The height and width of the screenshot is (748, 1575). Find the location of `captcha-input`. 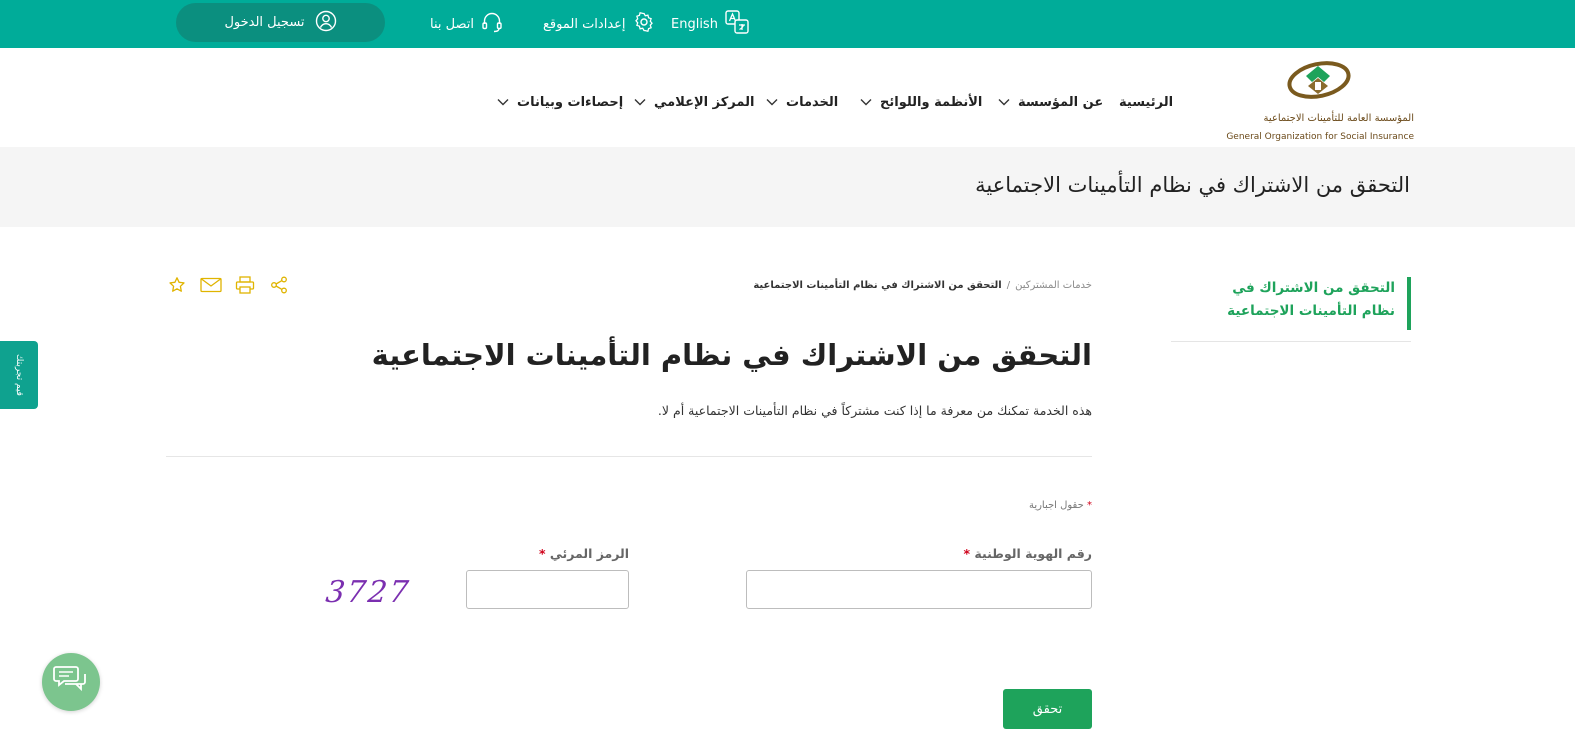

captcha-input is located at coordinates (547, 589).